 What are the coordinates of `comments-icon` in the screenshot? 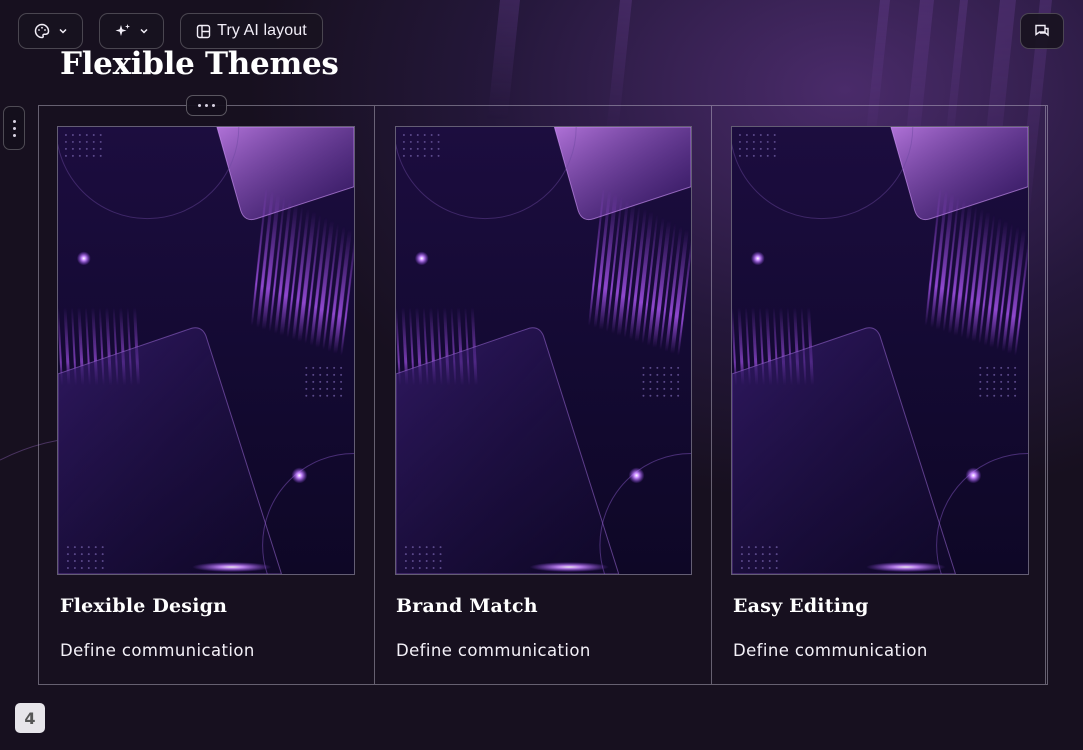 It's located at (1042, 31).